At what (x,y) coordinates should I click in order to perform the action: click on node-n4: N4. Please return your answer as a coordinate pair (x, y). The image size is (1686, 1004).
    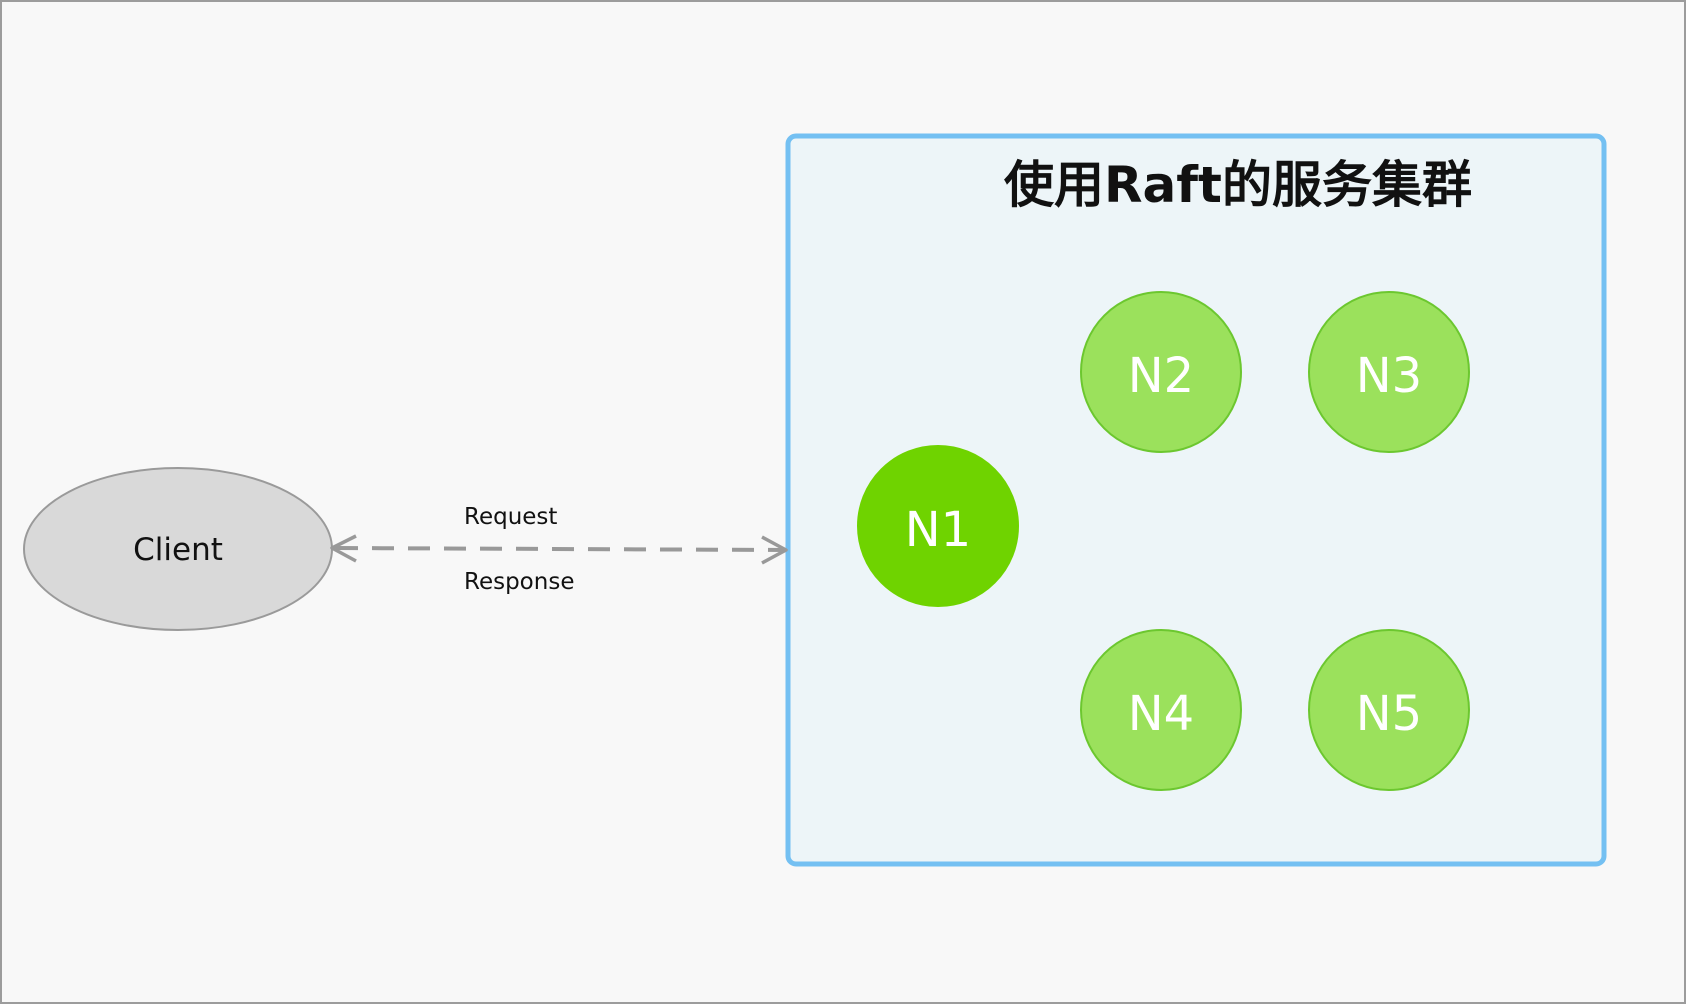
    Looking at the image, I should click on (1161, 710).